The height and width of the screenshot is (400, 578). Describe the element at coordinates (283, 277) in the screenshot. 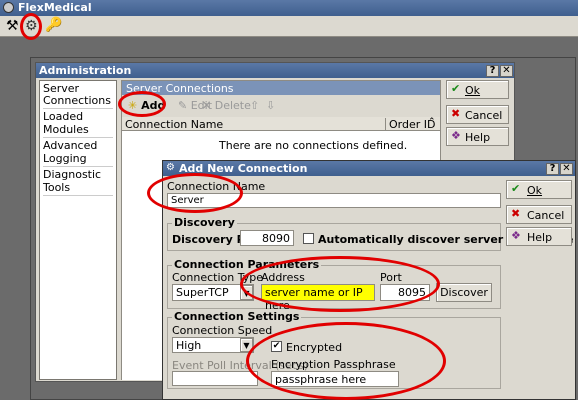

I see `address-label: Address` at that location.